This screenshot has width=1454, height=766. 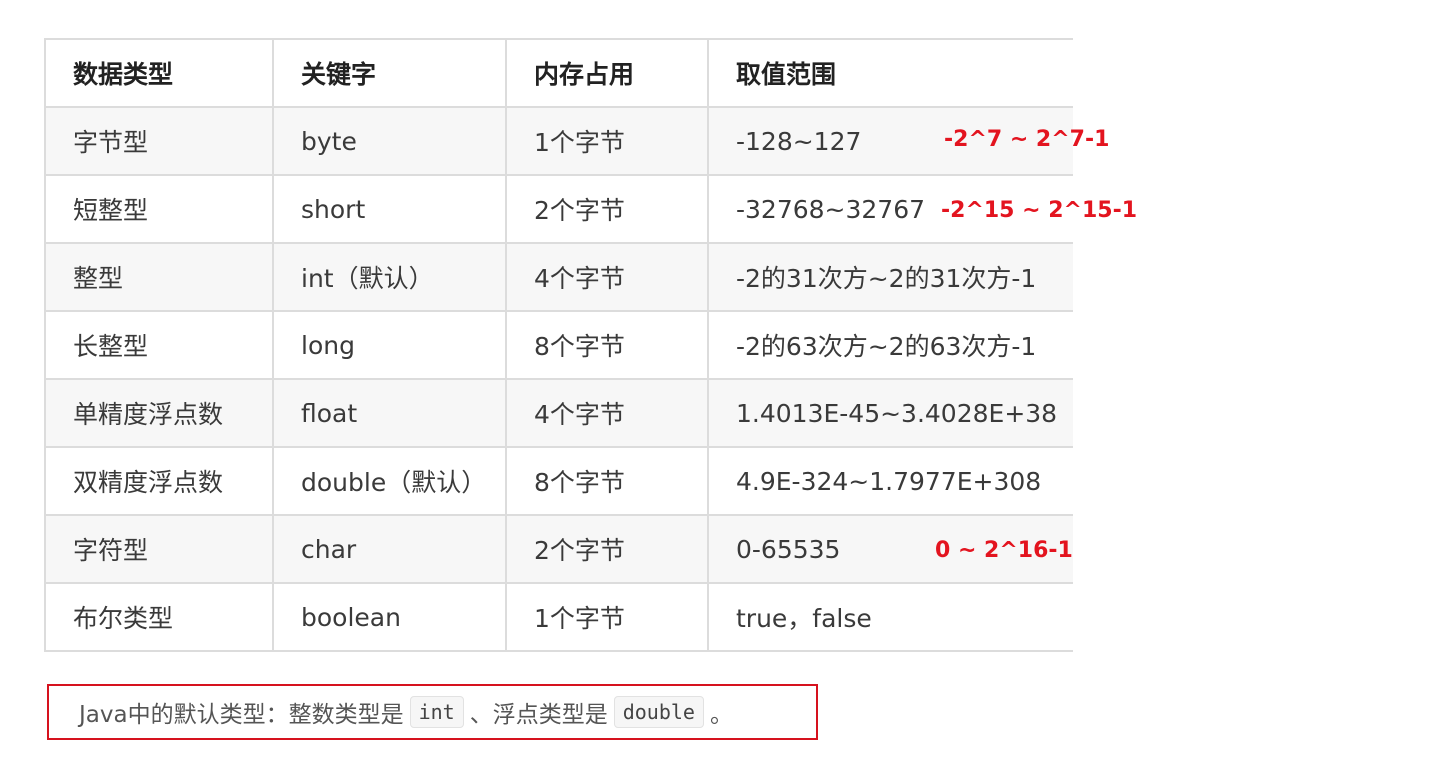 What do you see at coordinates (389, 617) in the screenshot?
I see `cell-keyword: boolean` at bounding box center [389, 617].